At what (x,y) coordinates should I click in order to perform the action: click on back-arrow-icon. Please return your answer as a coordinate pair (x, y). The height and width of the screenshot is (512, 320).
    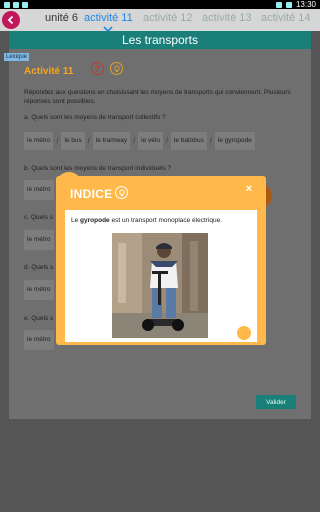
    Looking at the image, I should click on (10, 20).